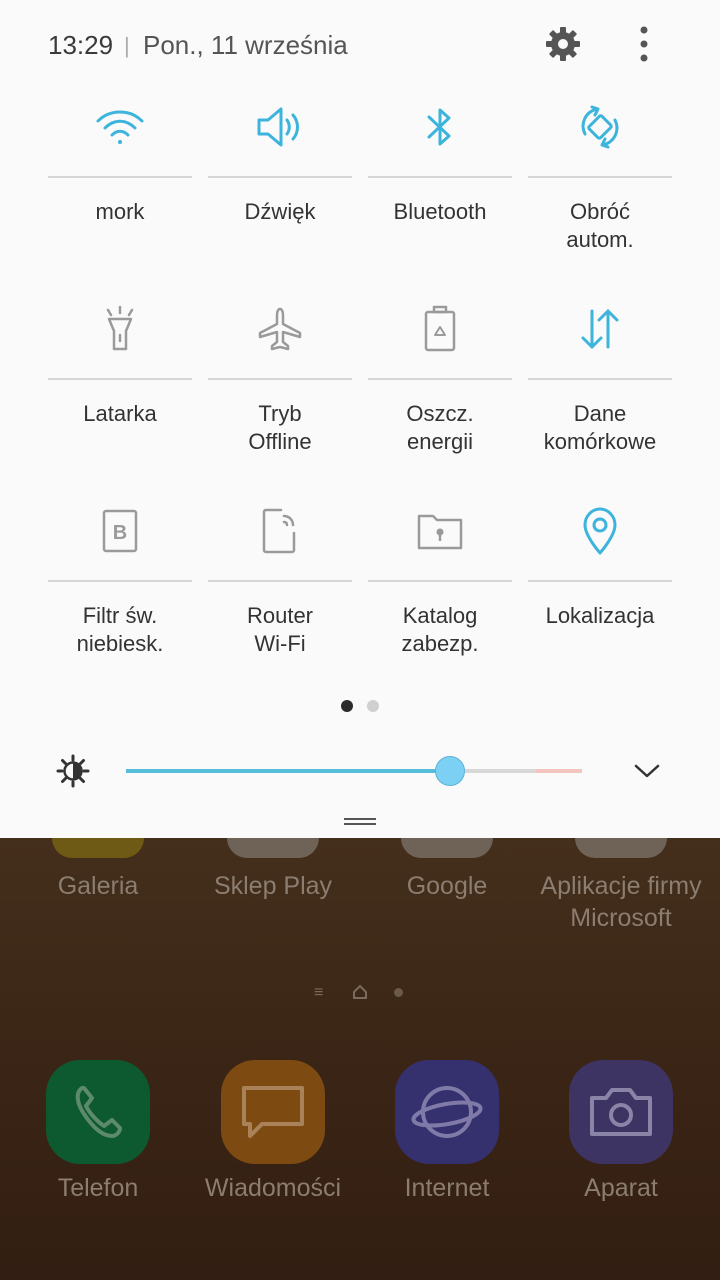 The width and height of the screenshot is (720, 1280). What do you see at coordinates (621, 1188) in the screenshot?
I see `dock-label: Aparat` at bounding box center [621, 1188].